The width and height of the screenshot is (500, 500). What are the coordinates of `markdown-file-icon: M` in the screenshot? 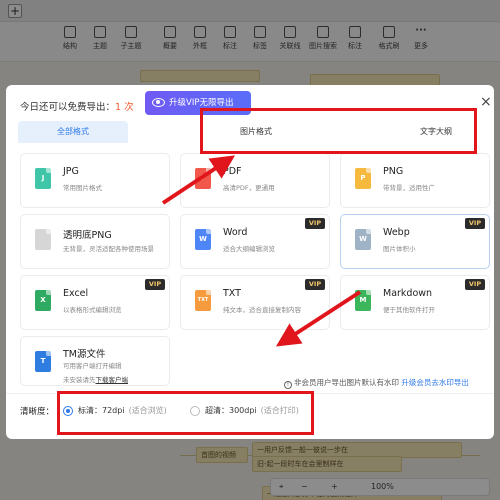 It's located at (363, 300).